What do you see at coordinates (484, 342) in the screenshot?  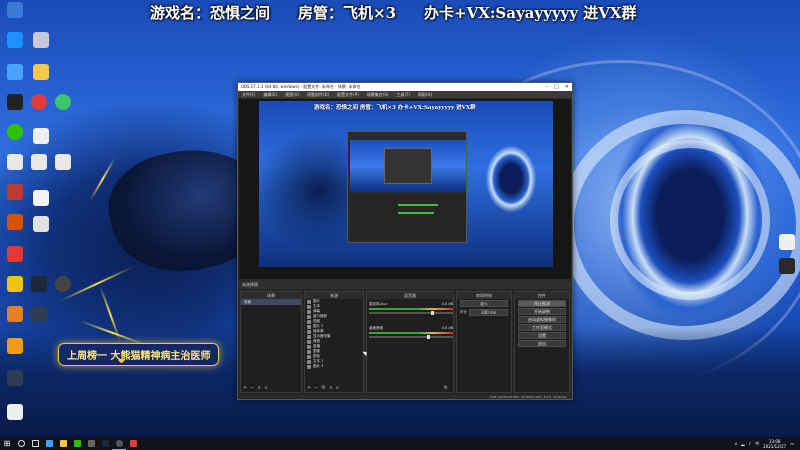 I see `transitions-panel: 转场特效 淡入 时长 300 ms` at bounding box center [484, 342].